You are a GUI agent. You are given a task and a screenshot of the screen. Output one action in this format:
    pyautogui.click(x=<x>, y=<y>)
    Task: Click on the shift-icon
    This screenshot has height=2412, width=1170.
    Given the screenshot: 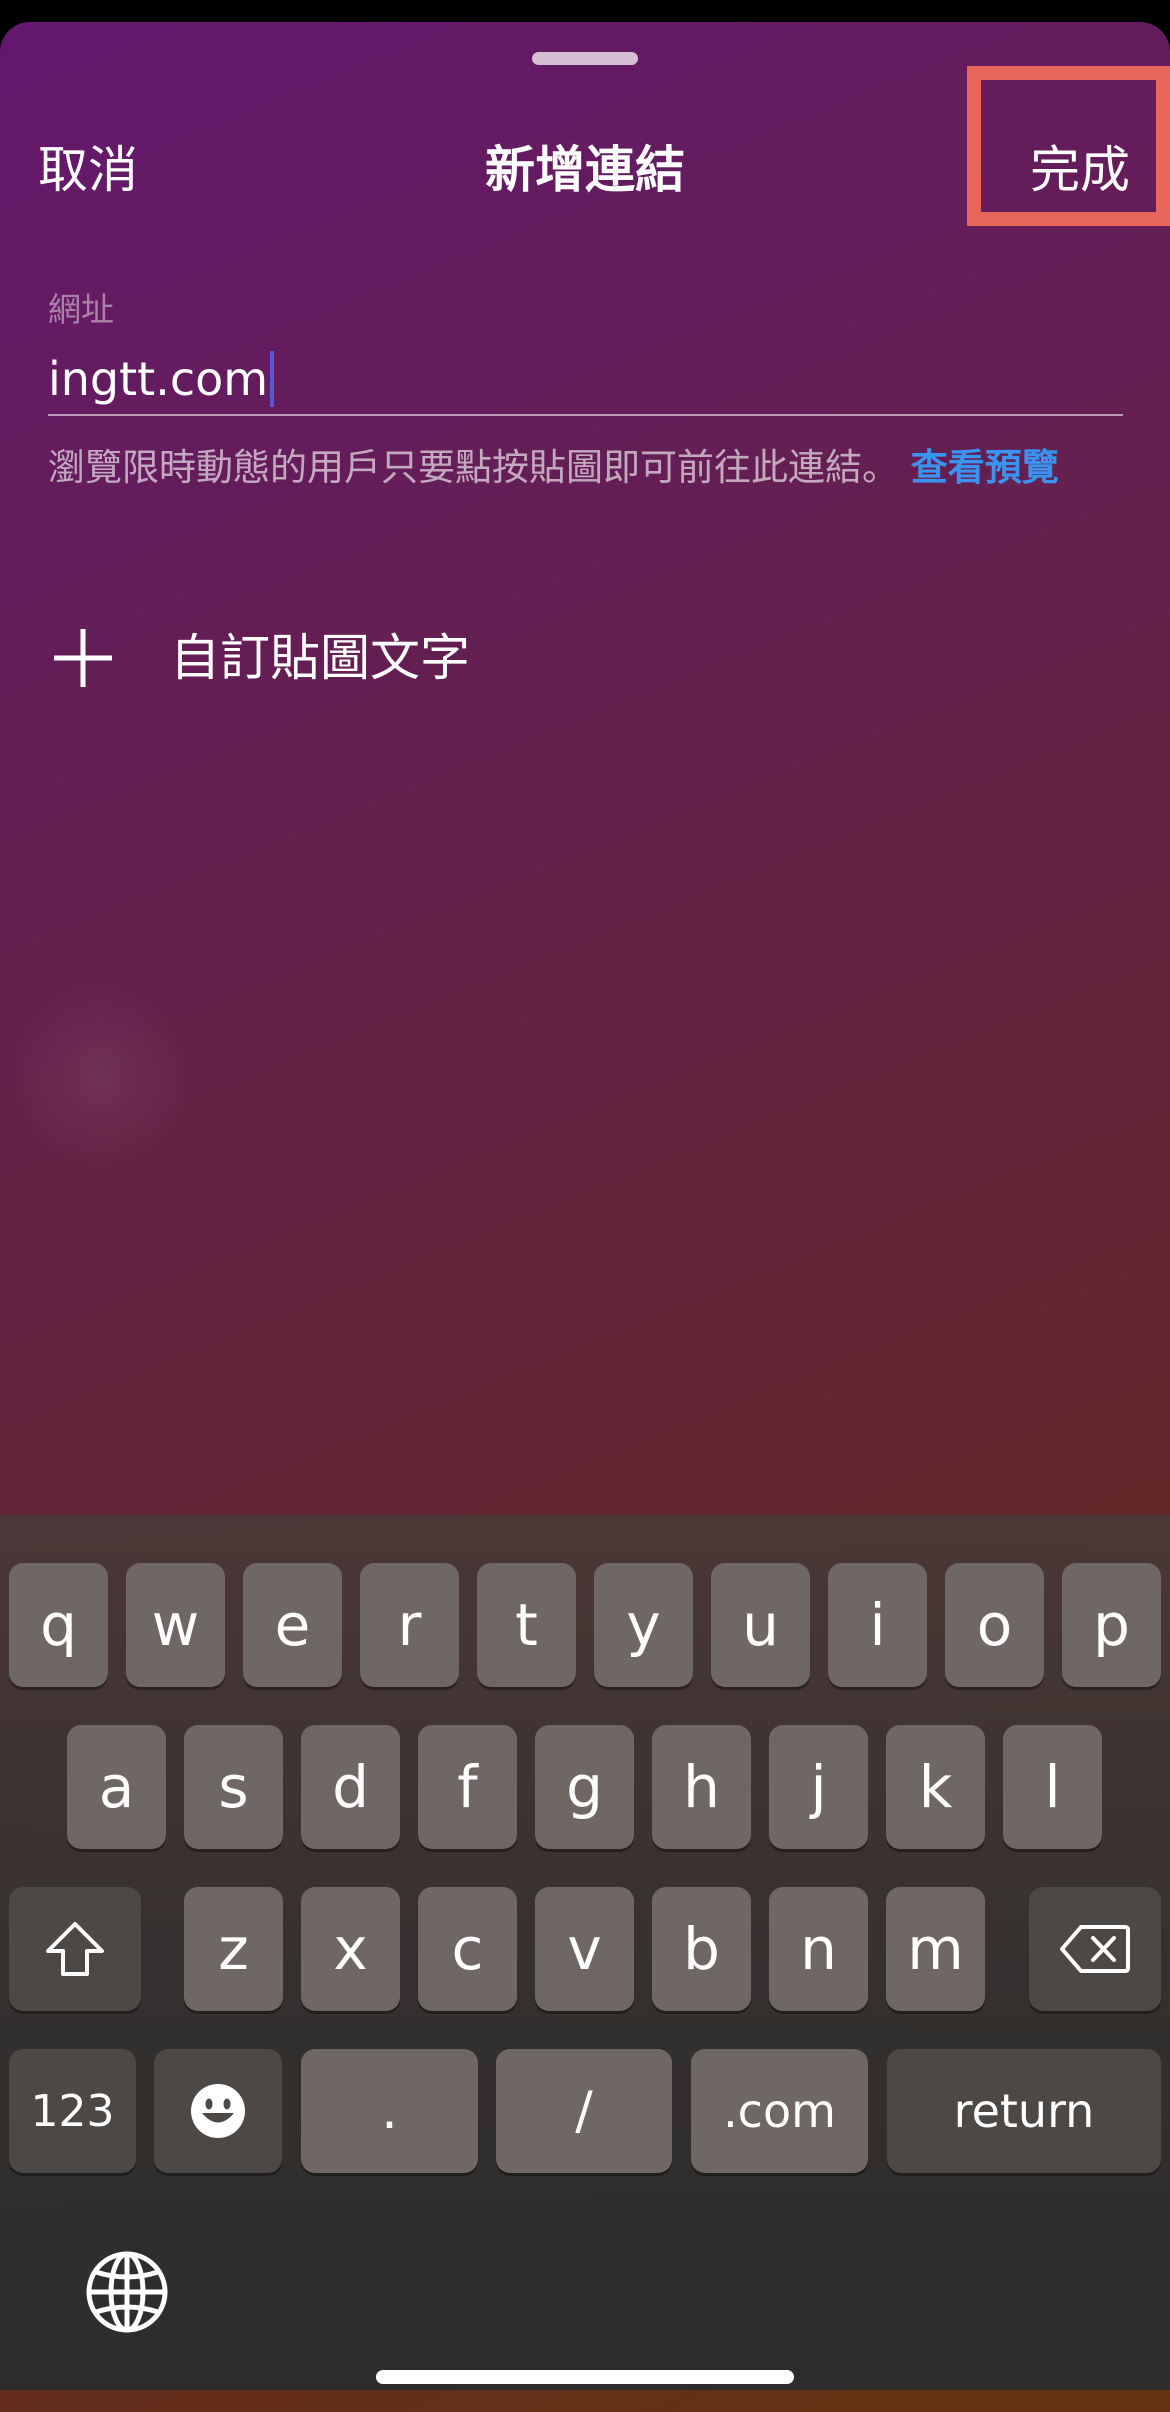 What is the action you would take?
    pyautogui.click(x=75, y=1949)
    